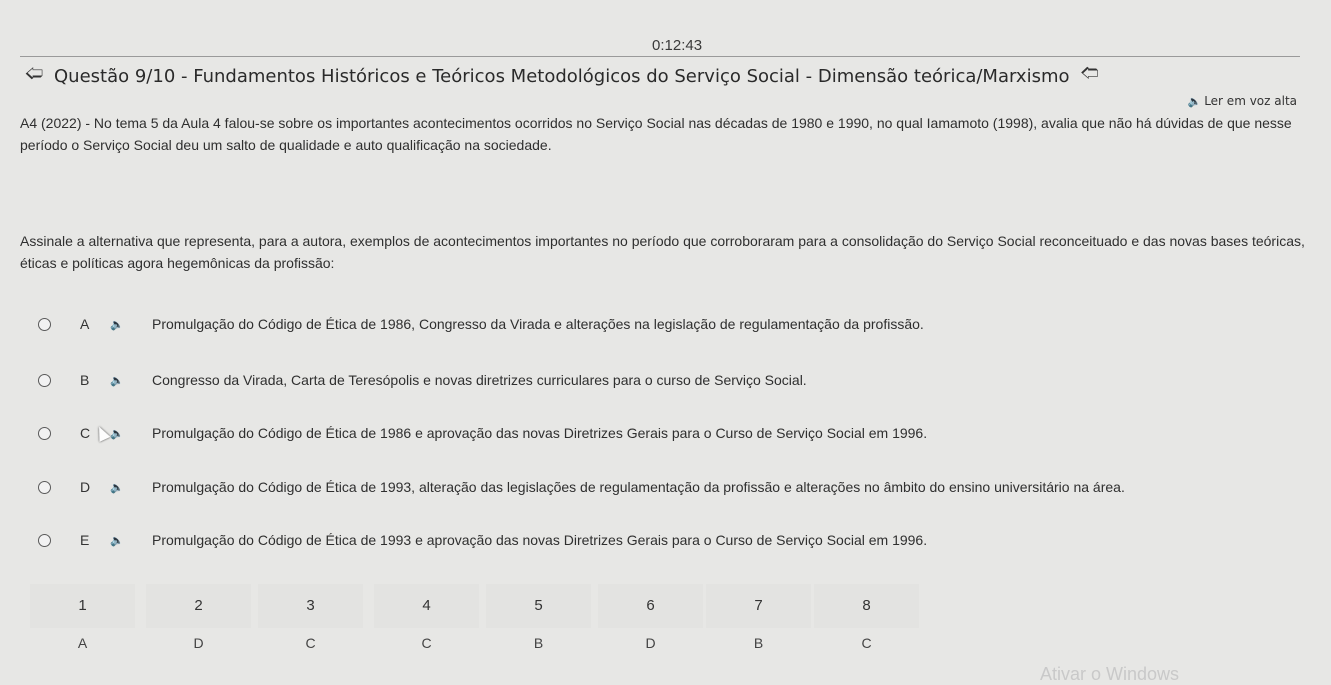 This screenshot has width=1331, height=685. I want to click on nav-number: 8, so click(866, 606).